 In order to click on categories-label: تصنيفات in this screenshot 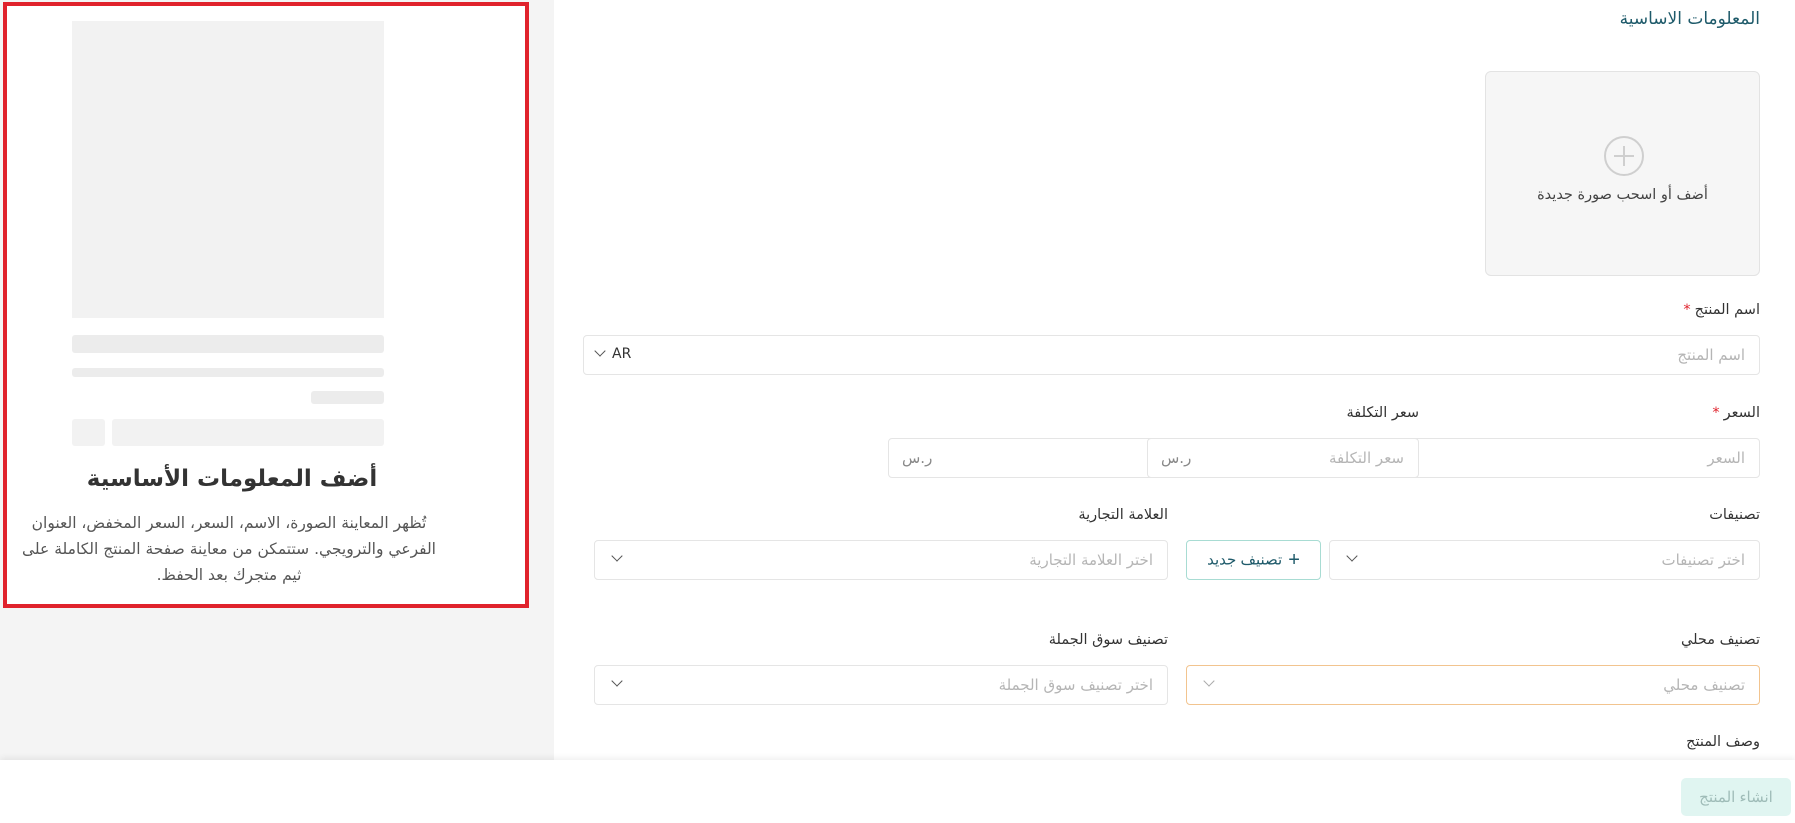, I will do `click(1734, 515)`.